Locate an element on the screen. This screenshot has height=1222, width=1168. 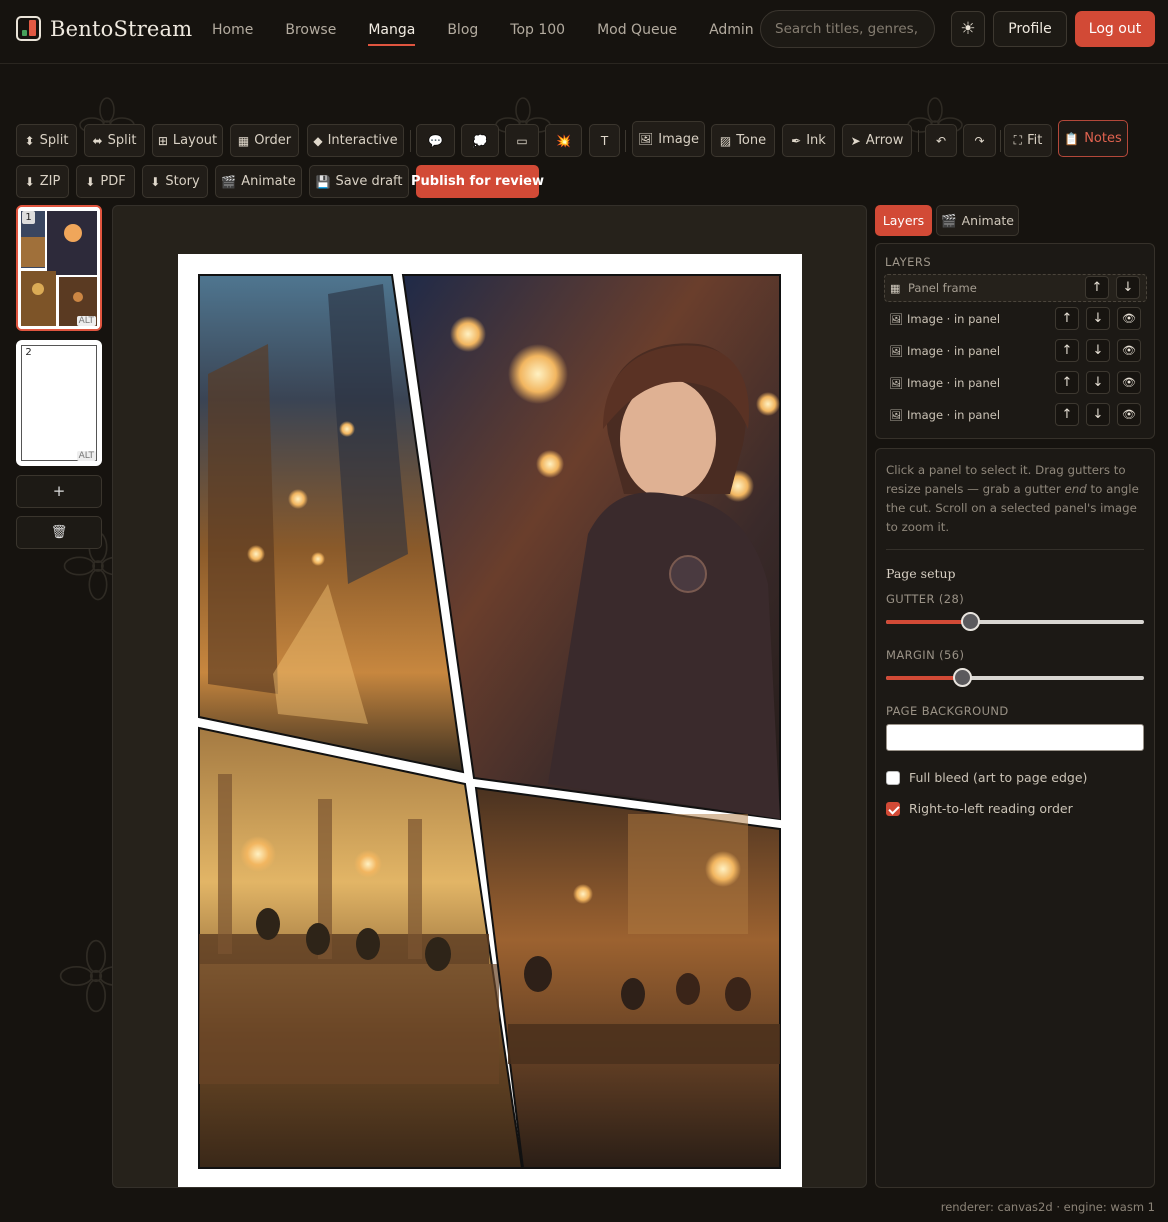
caption-box-icon: ▭ is located at coordinates (522, 140).